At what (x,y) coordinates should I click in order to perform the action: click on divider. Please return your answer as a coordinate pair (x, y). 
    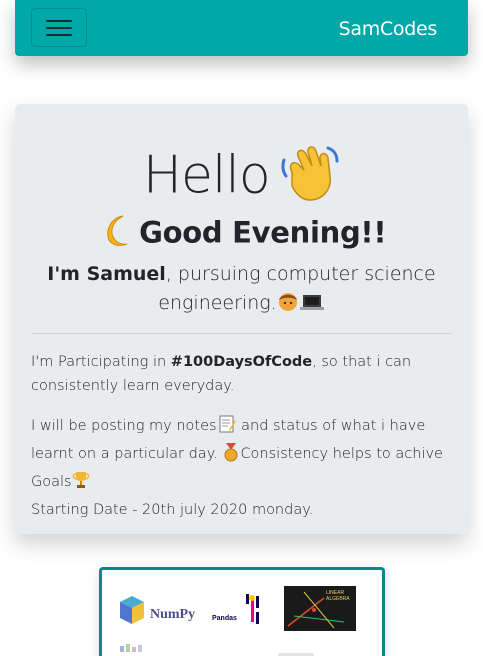
    Looking at the image, I should click on (241, 333).